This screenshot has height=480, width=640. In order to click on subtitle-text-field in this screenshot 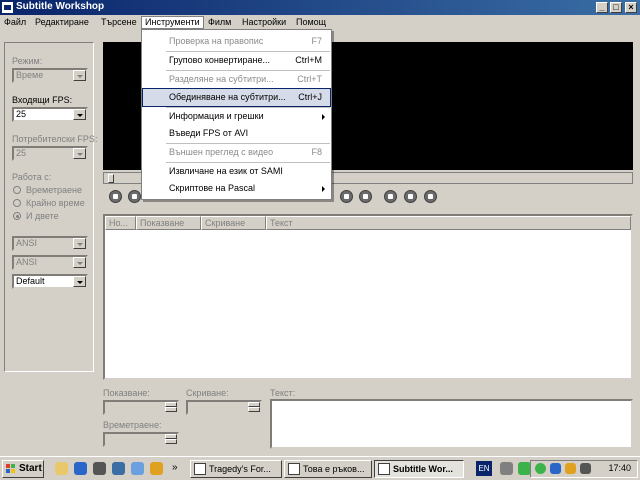, I will do `click(451, 424)`.